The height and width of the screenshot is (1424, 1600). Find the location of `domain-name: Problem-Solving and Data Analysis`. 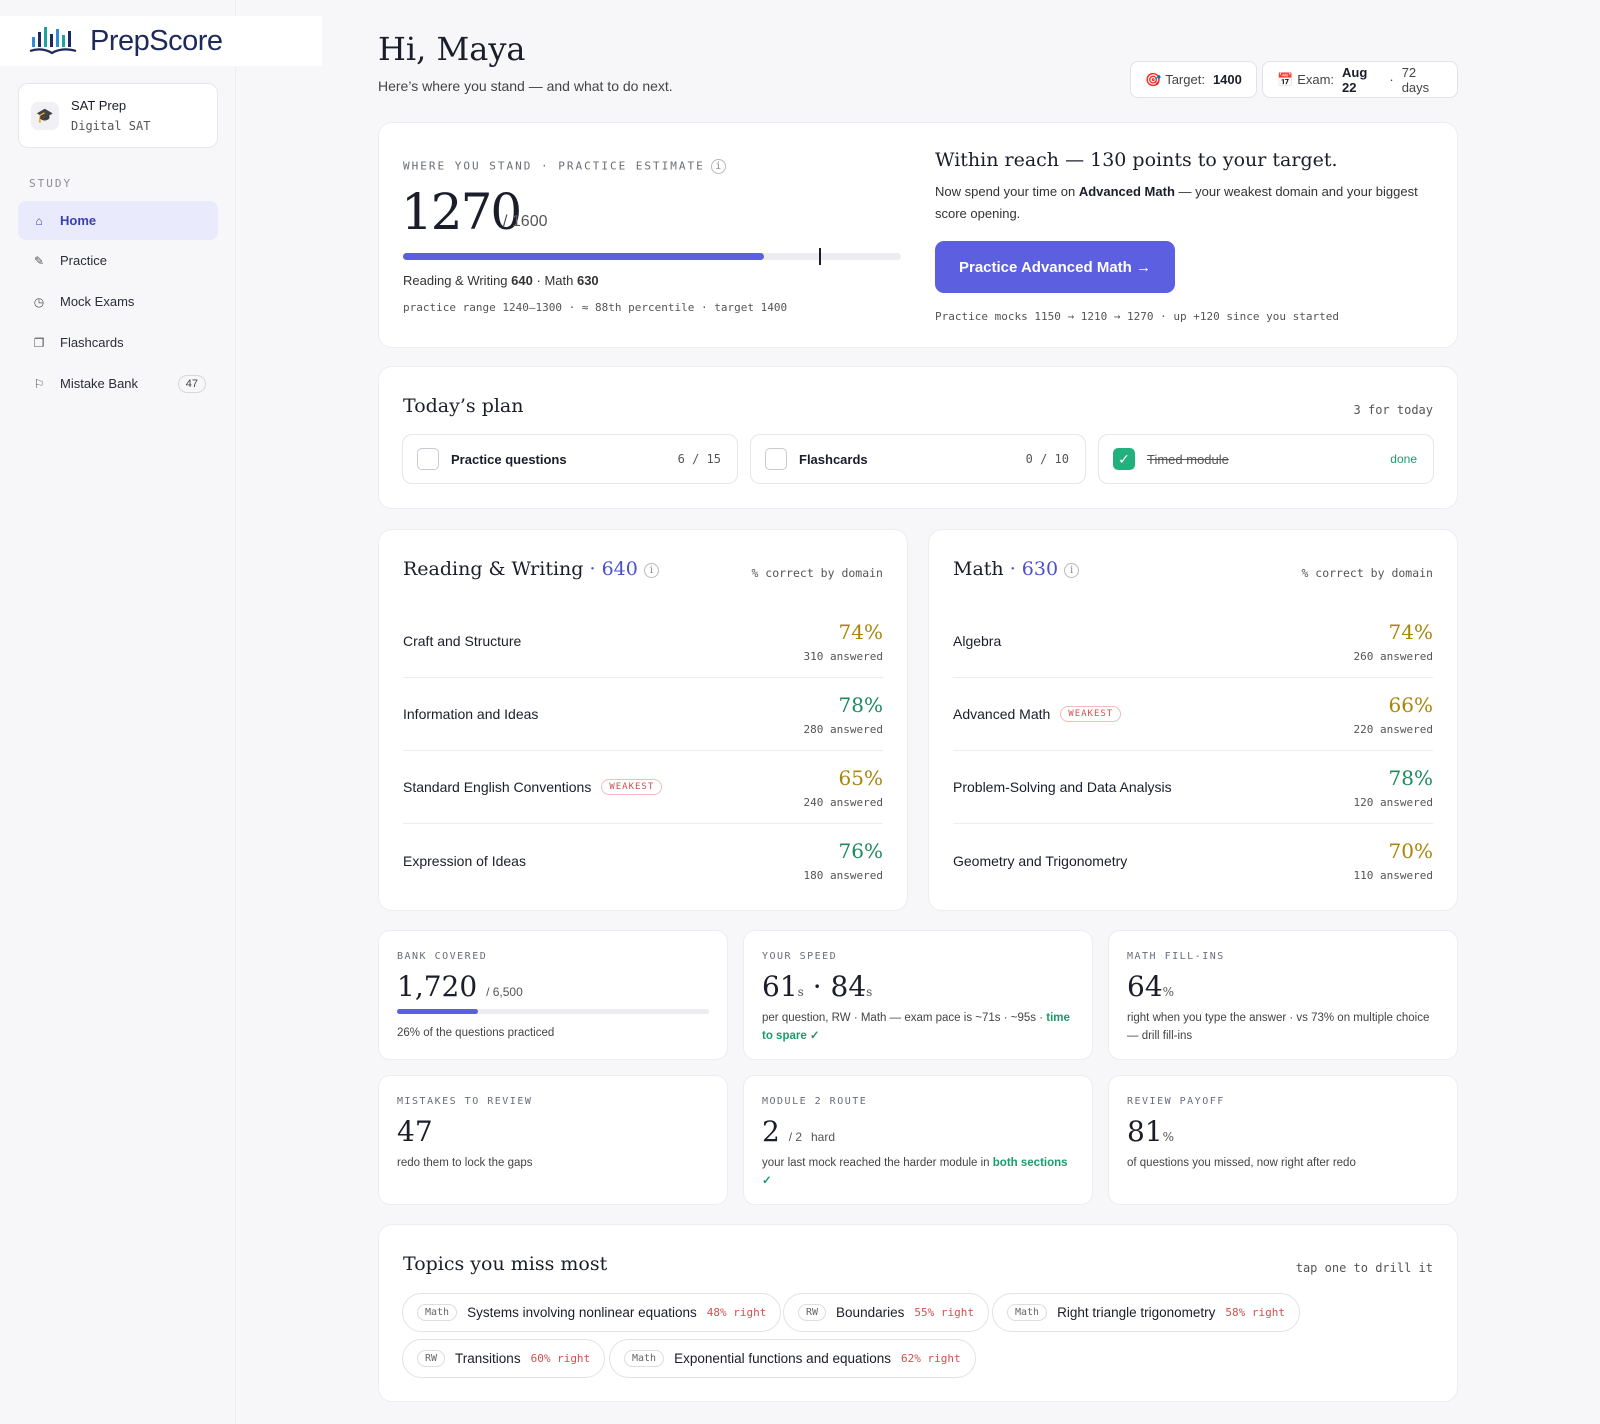

domain-name: Problem-Solving and Data Analysis is located at coordinates (1062, 787).